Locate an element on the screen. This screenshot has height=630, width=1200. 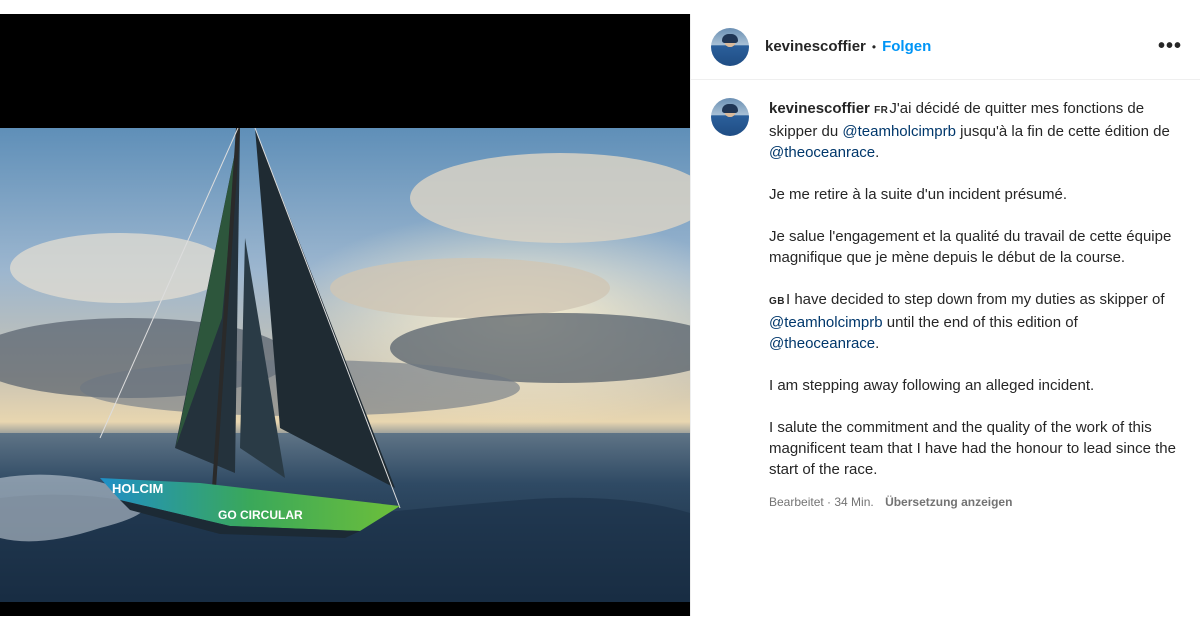
caption-avatar is located at coordinates (730, 117).